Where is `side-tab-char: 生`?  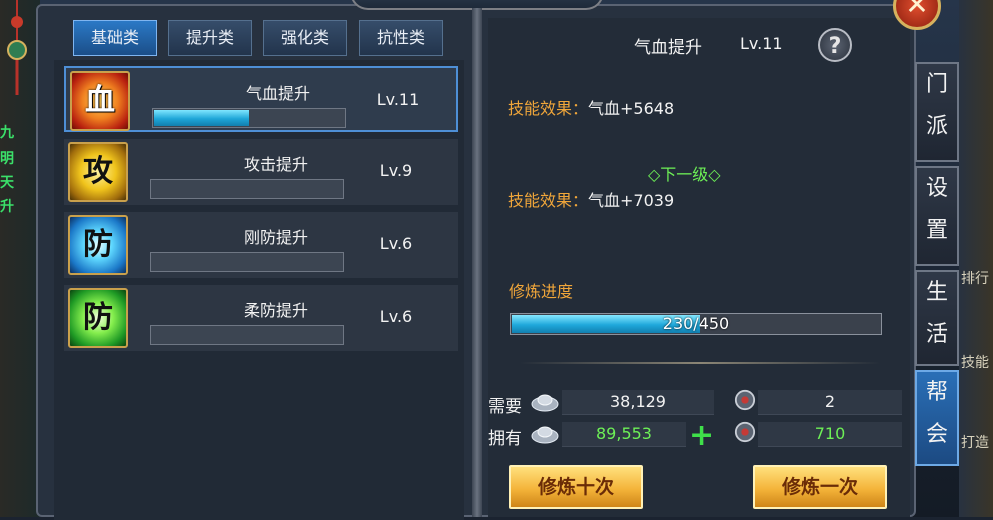
side-tab-char: 生 is located at coordinates (936, 292).